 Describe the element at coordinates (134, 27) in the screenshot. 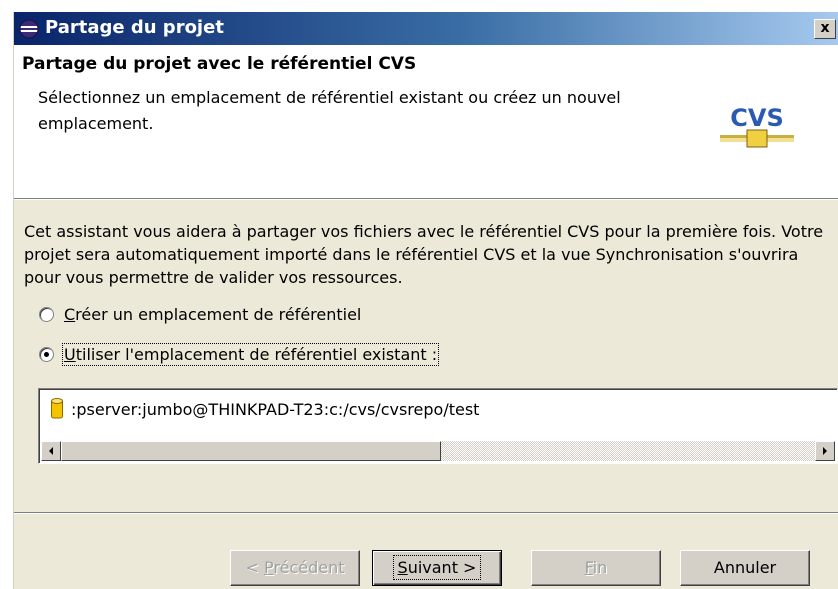

I see `window-title: Partage du projet` at that location.